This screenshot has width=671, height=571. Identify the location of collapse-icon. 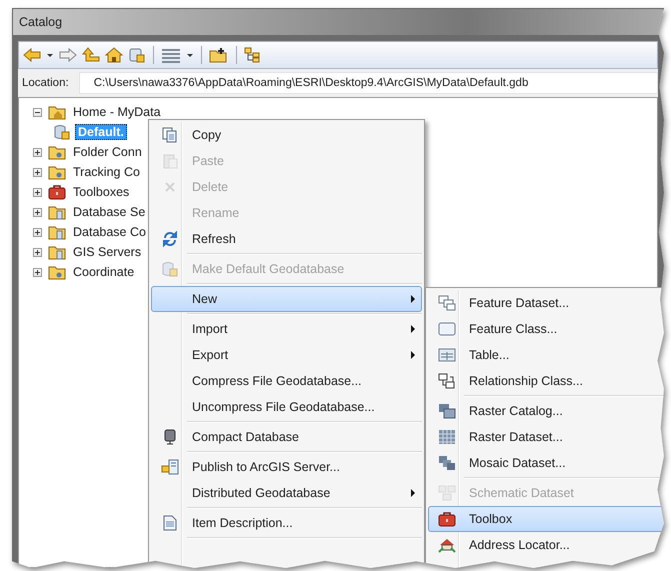
(37, 112).